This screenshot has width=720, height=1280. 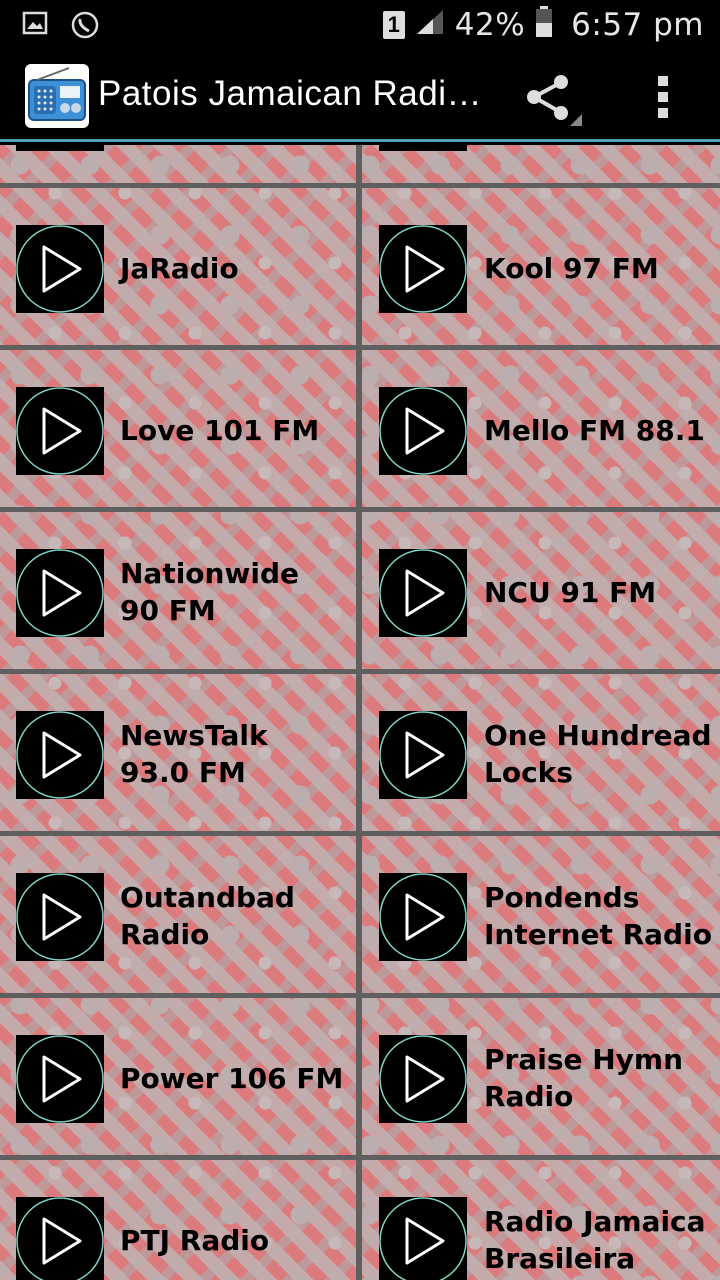 What do you see at coordinates (232, 1078) in the screenshot?
I see `station-name: Power 106 FM` at bounding box center [232, 1078].